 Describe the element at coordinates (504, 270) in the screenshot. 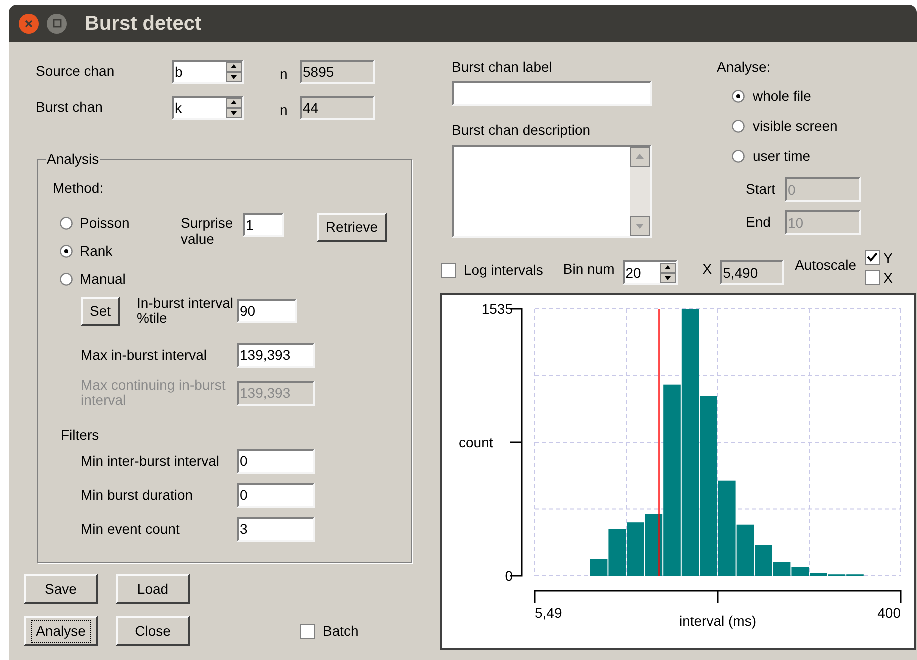

I see `checkbox-label: Log intervals` at that location.